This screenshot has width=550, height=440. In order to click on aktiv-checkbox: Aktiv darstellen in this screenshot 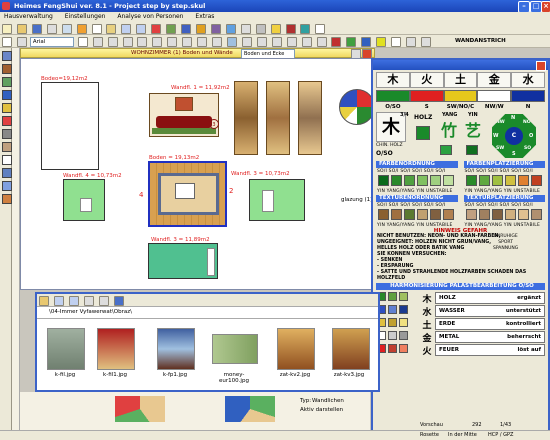, I will do `click(321, 410)`.